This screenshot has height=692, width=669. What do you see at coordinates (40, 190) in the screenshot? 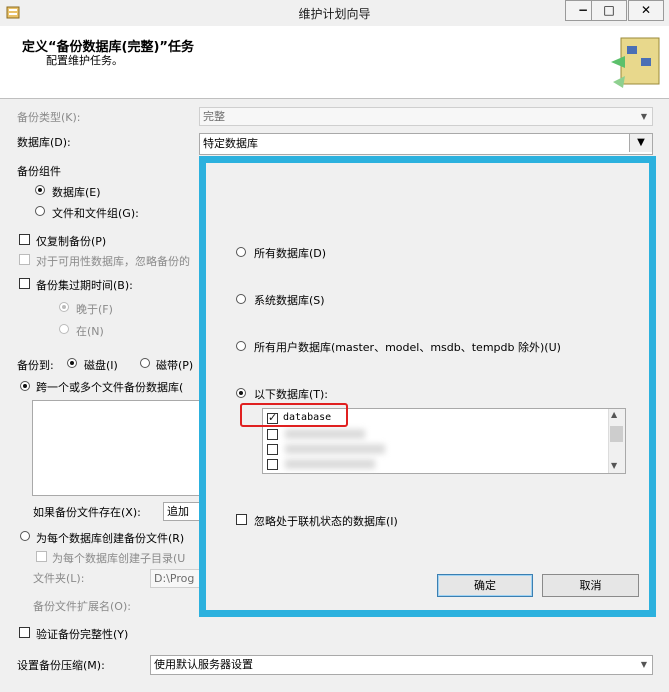
I see `radio-component-database` at bounding box center [40, 190].